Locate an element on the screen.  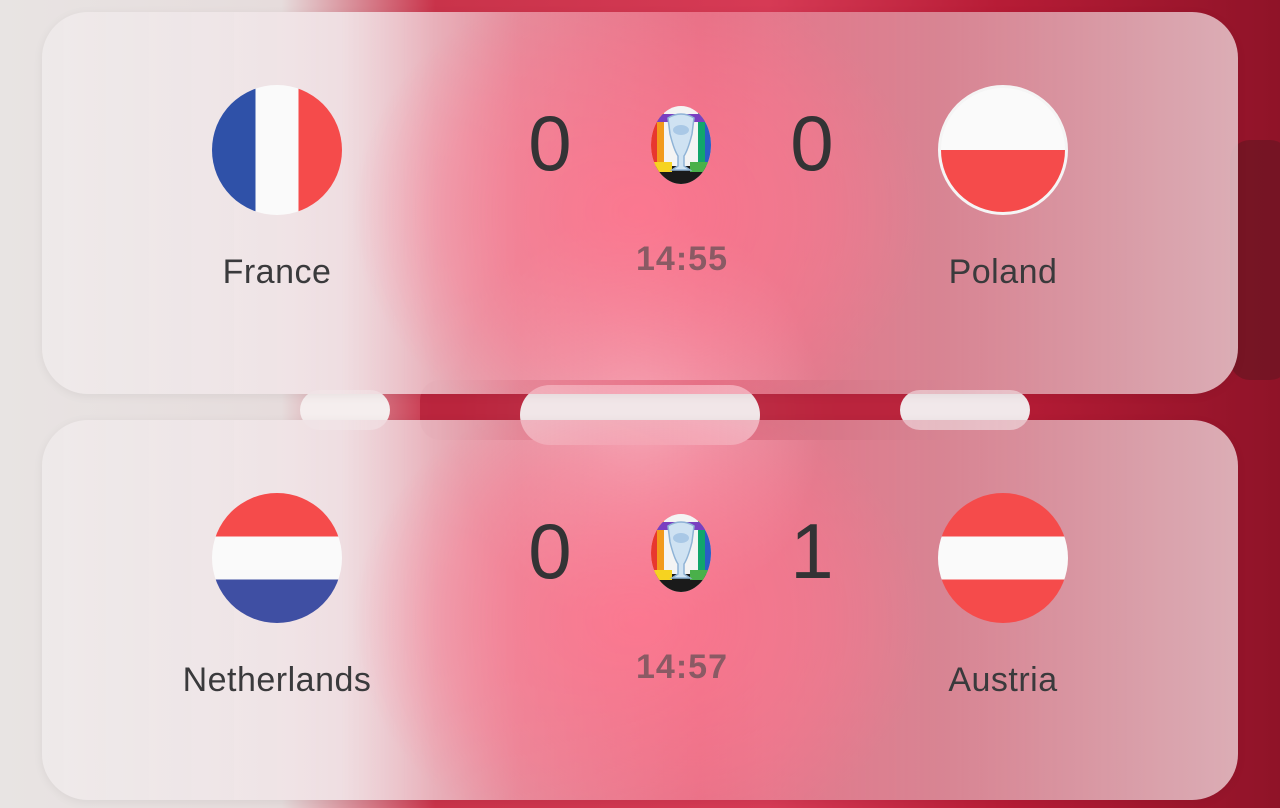
home-team-name: France is located at coordinates (277, 272).